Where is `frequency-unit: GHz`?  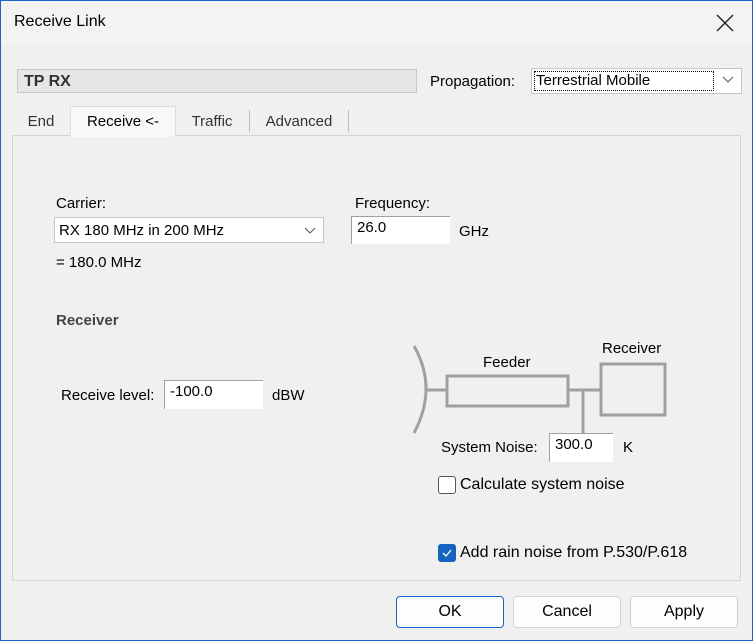 frequency-unit: GHz is located at coordinates (474, 231).